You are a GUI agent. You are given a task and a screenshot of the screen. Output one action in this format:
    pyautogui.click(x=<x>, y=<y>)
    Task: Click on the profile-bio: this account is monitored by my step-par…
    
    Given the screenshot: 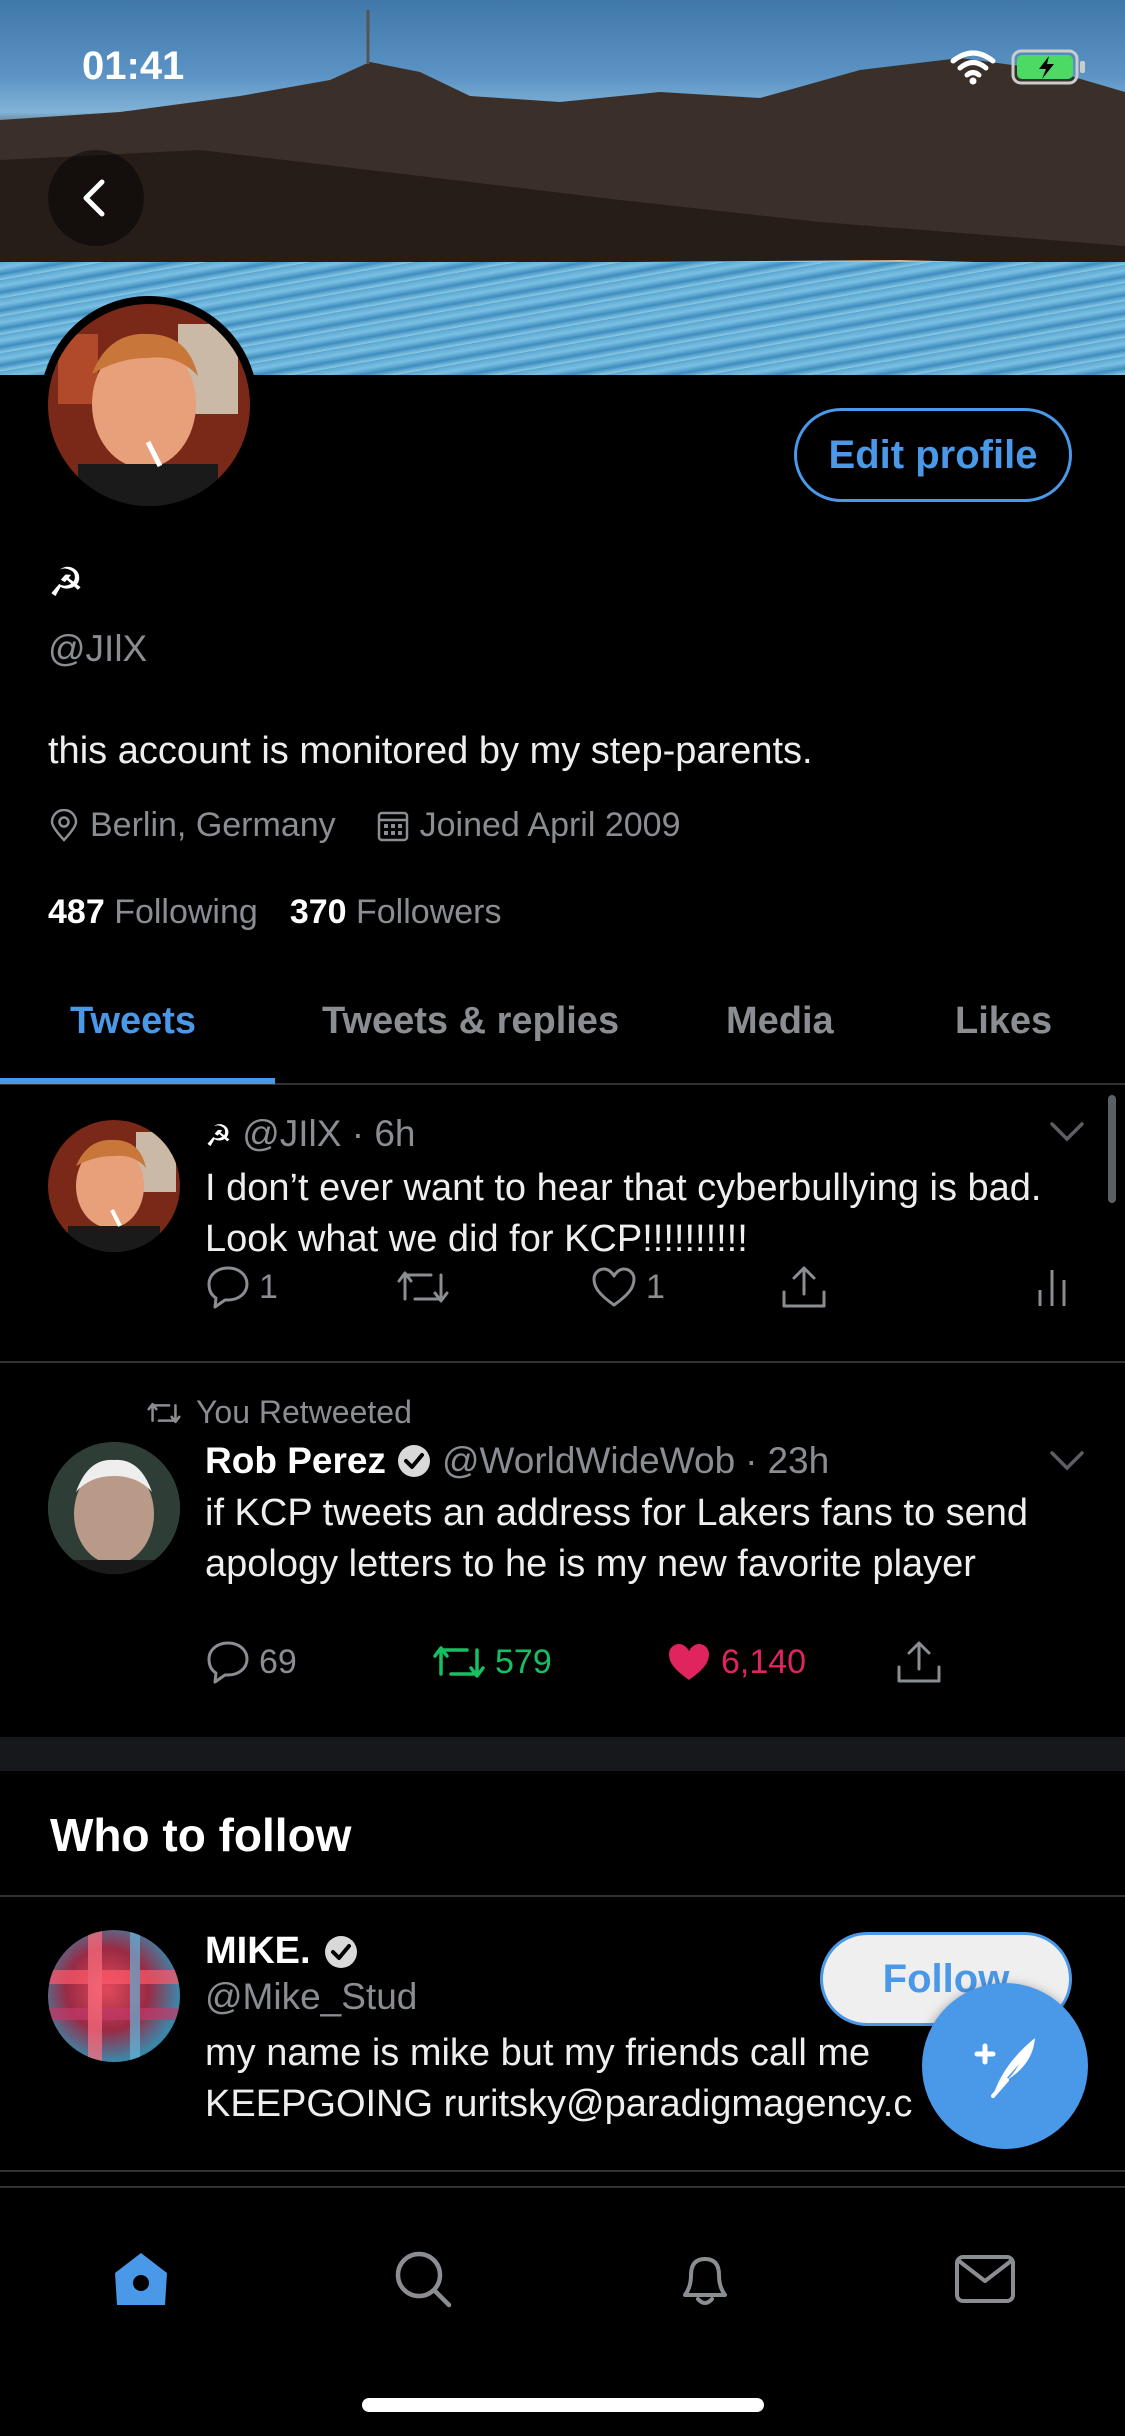 What is the action you would take?
    pyautogui.click(x=430, y=751)
    